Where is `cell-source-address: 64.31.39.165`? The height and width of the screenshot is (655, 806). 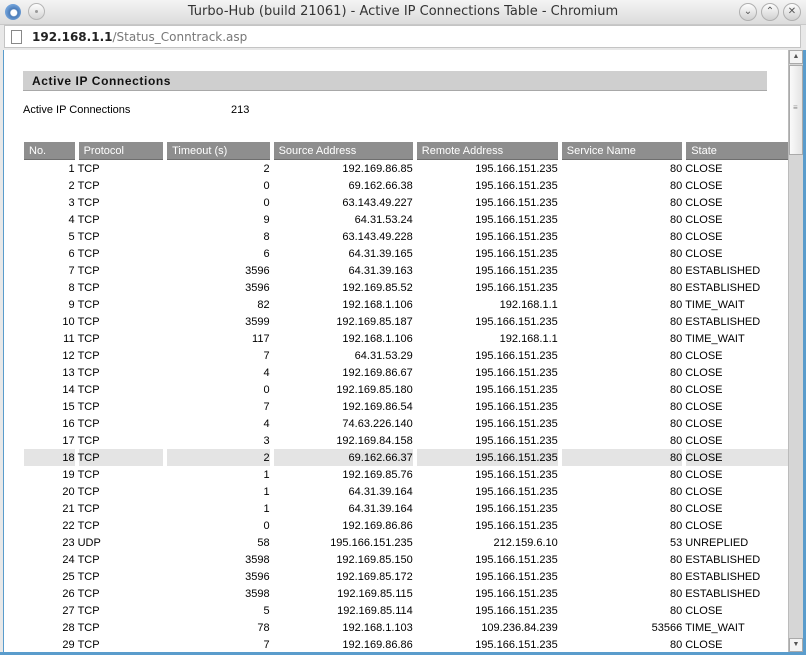
cell-source-address: 64.31.39.165 is located at coordinates (380, 253).